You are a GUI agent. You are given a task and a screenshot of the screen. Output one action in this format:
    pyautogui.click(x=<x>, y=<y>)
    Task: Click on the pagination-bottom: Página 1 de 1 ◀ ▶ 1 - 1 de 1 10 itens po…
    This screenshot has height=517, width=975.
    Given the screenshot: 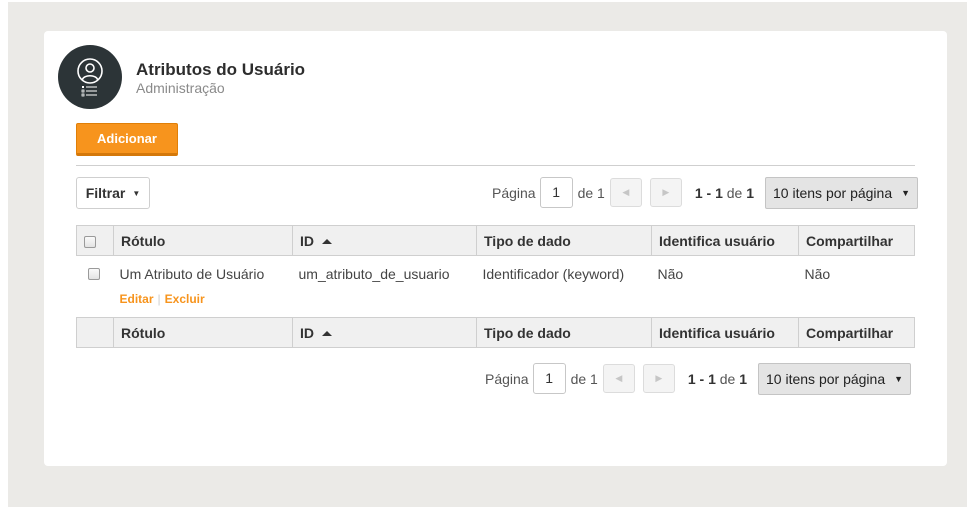 What is the action you would take?
    pyautogui.click(x=698, y=378)
    